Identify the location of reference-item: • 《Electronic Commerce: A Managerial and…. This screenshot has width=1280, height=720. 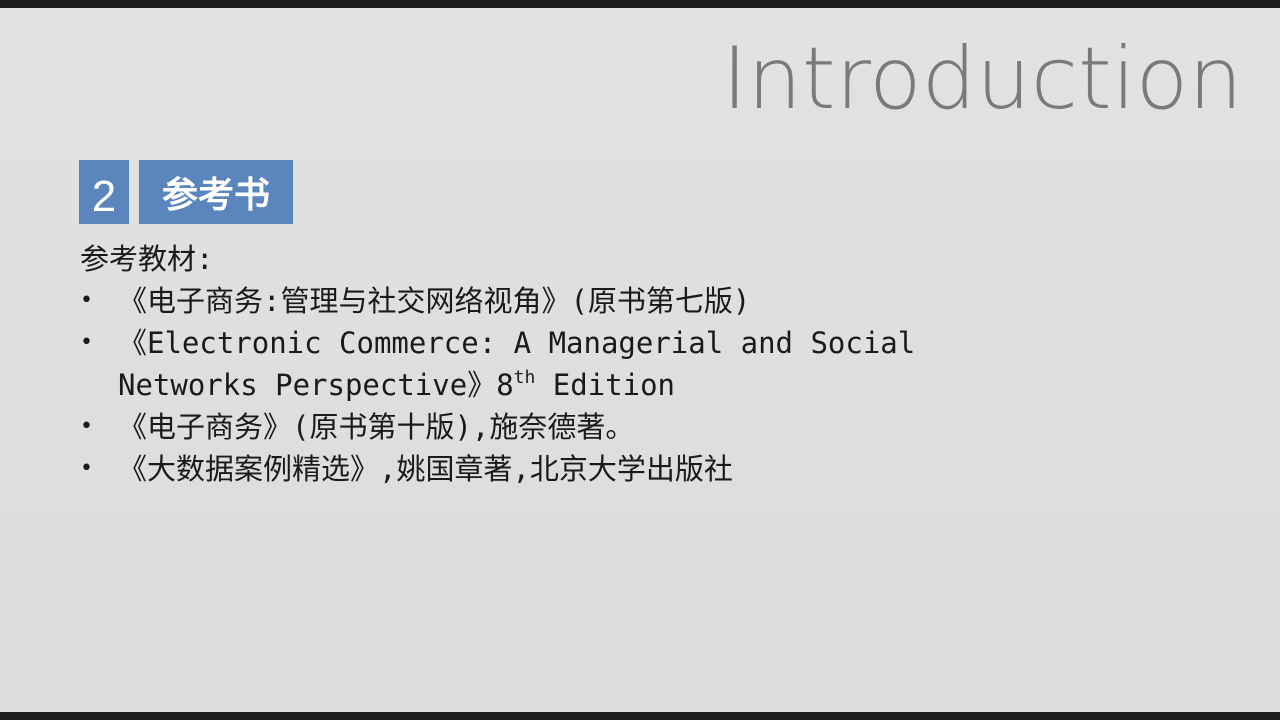
(500, 364).